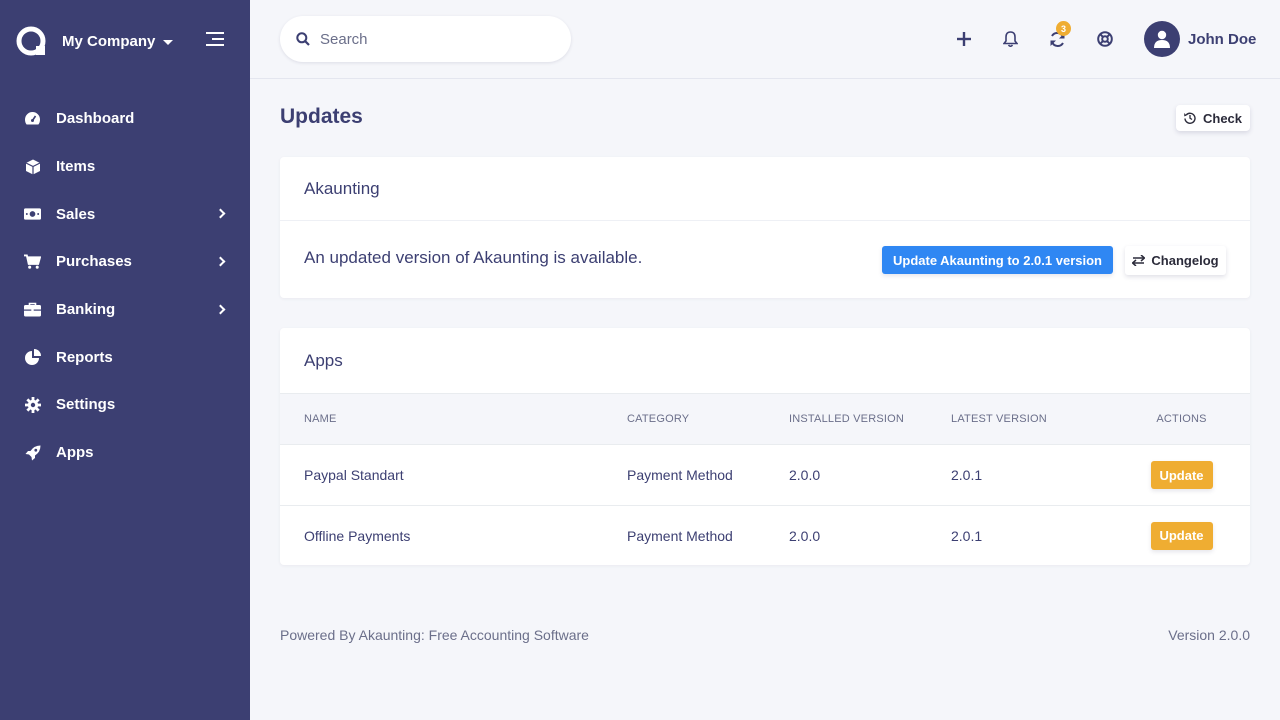  I want to click on add-new-button, so click(964, 39).